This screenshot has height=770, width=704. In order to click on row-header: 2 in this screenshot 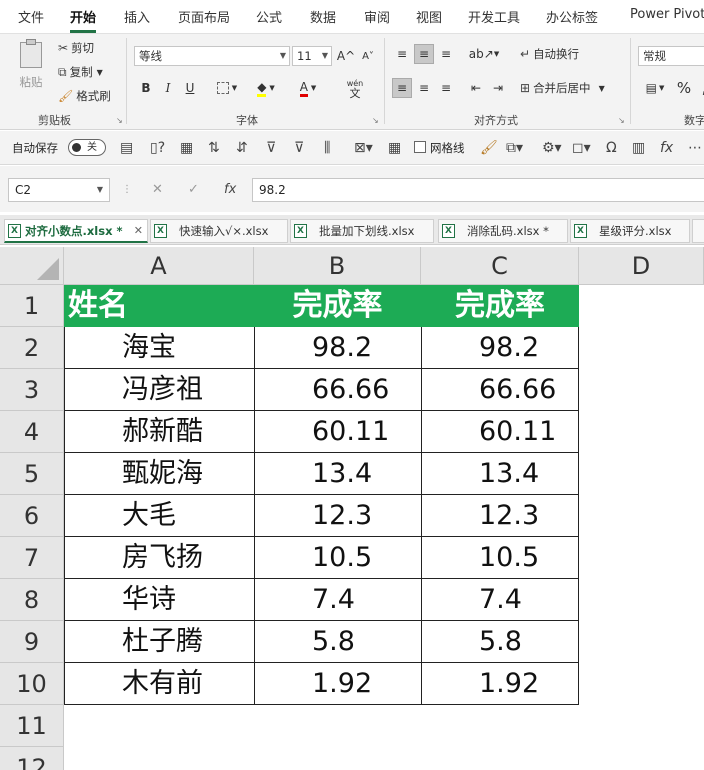, I will do `click(32, 348)`.